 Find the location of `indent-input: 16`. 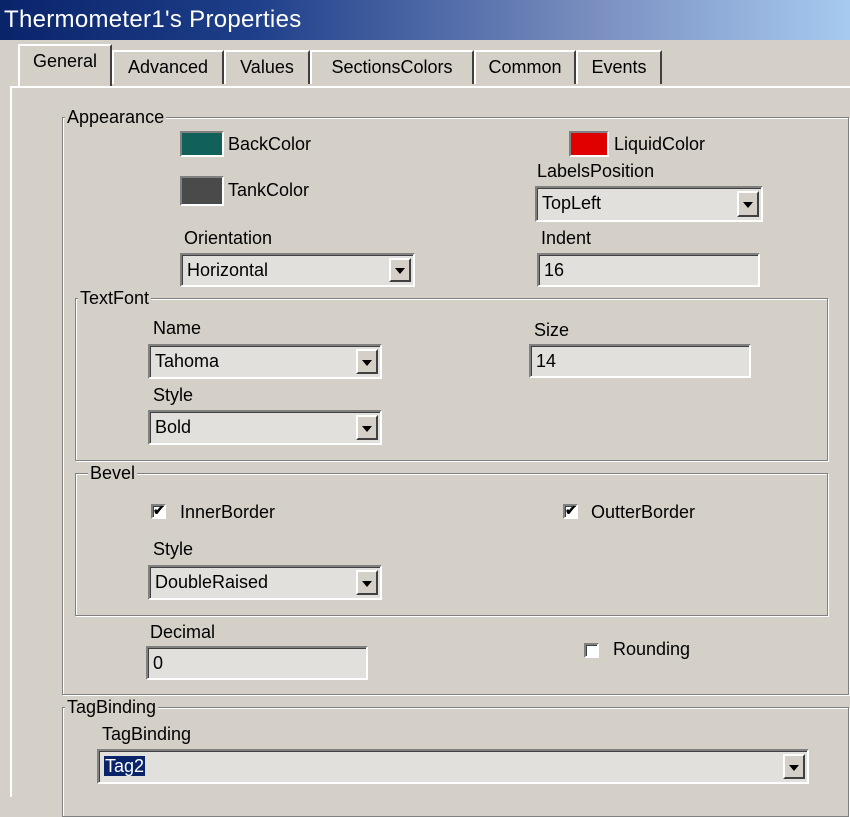

indent-input: 16 is located at coordinates (648, 270).